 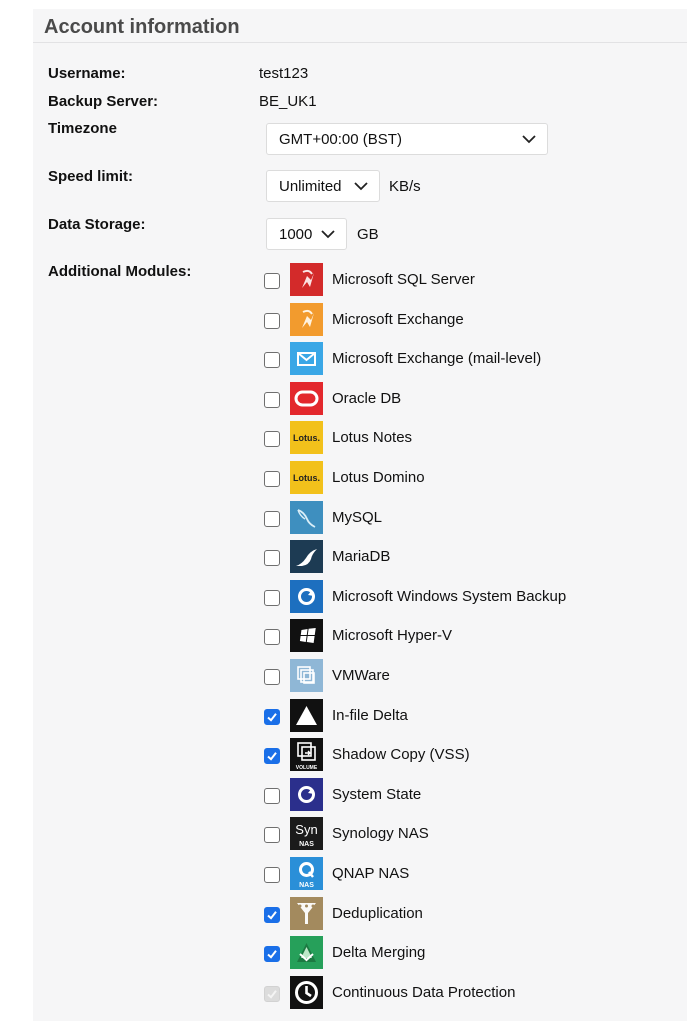 I want to click on module-row: System State, so click(x=342, y=794).